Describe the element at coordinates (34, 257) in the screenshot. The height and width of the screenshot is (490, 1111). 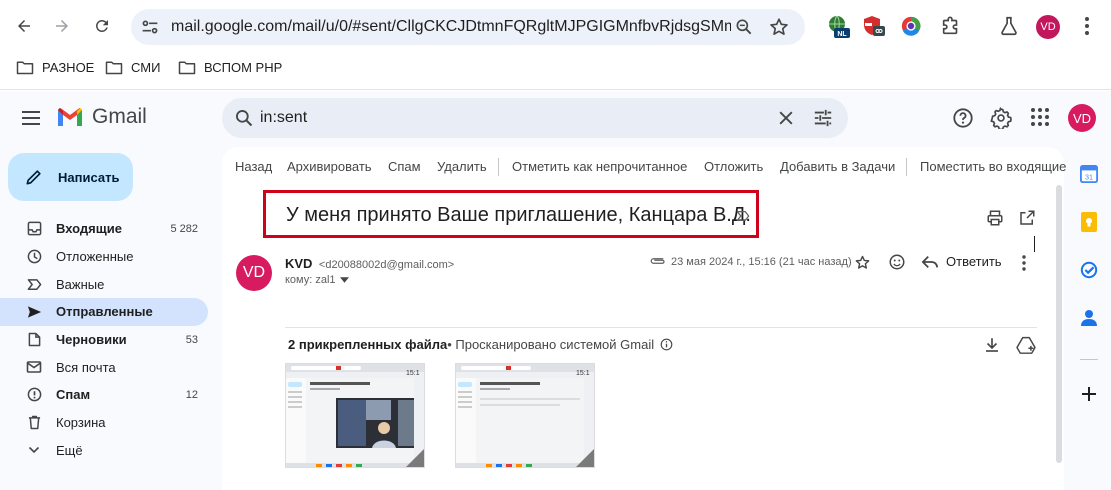
I see `clock-icon` at that location.